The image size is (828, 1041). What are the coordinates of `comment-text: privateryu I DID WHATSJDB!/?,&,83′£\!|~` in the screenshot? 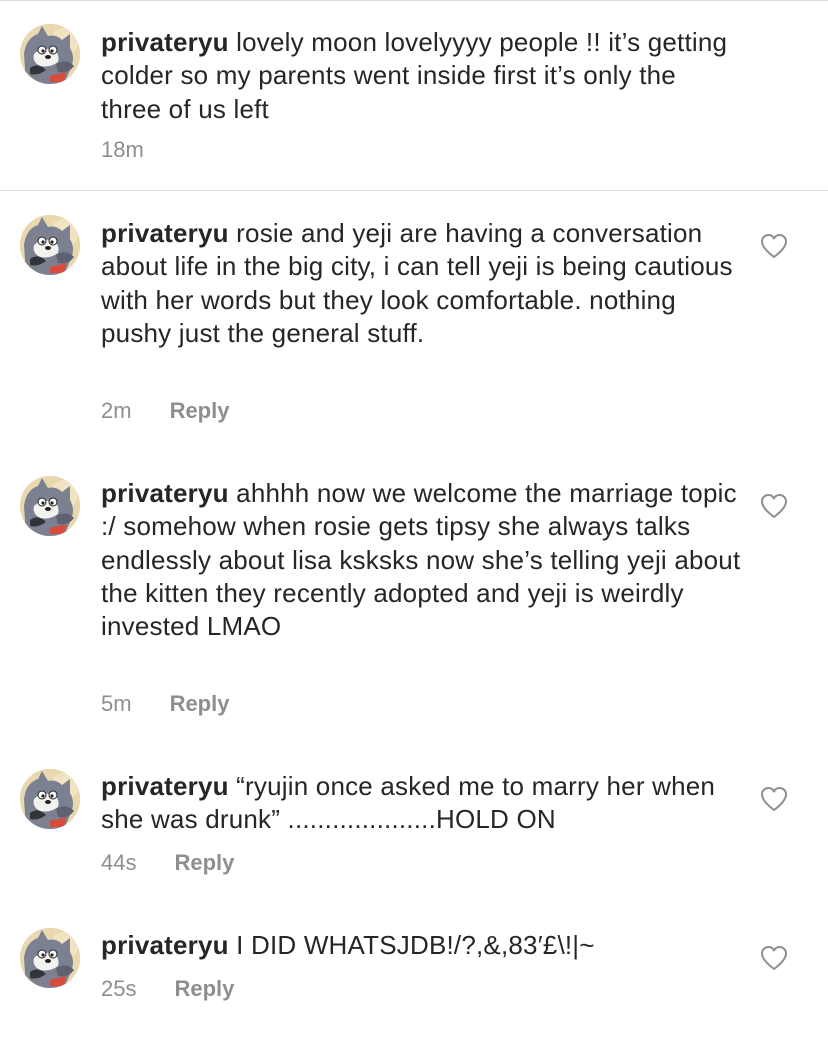 It's located at (421, 945).